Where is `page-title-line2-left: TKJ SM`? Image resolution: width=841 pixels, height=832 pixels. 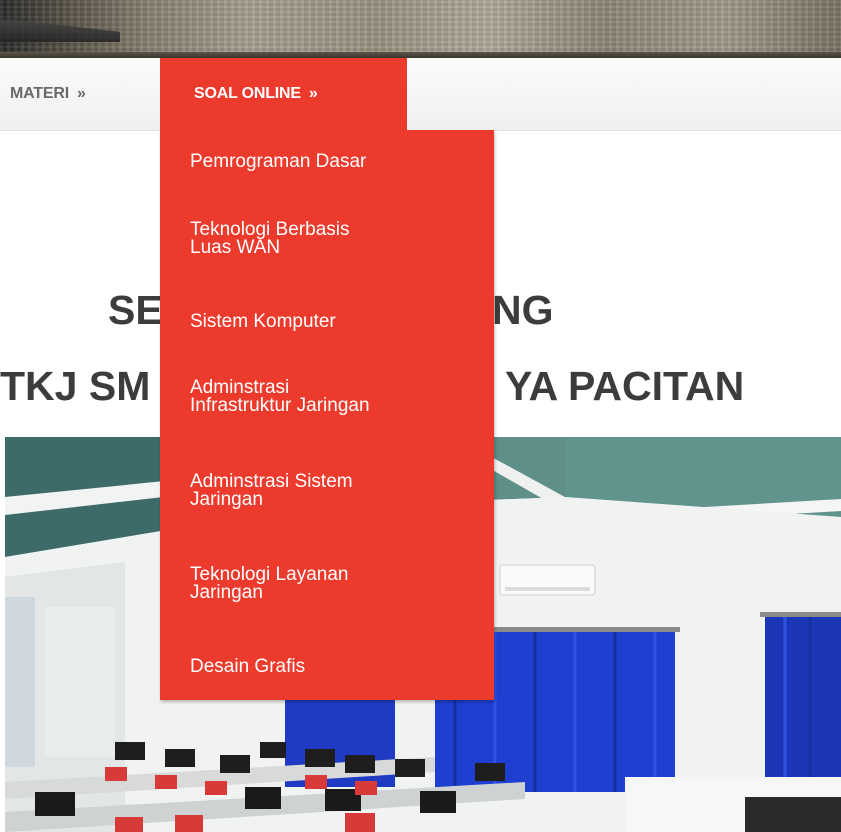 page-title-line2-left: TKJ SM is located at coordinates (75, 386).